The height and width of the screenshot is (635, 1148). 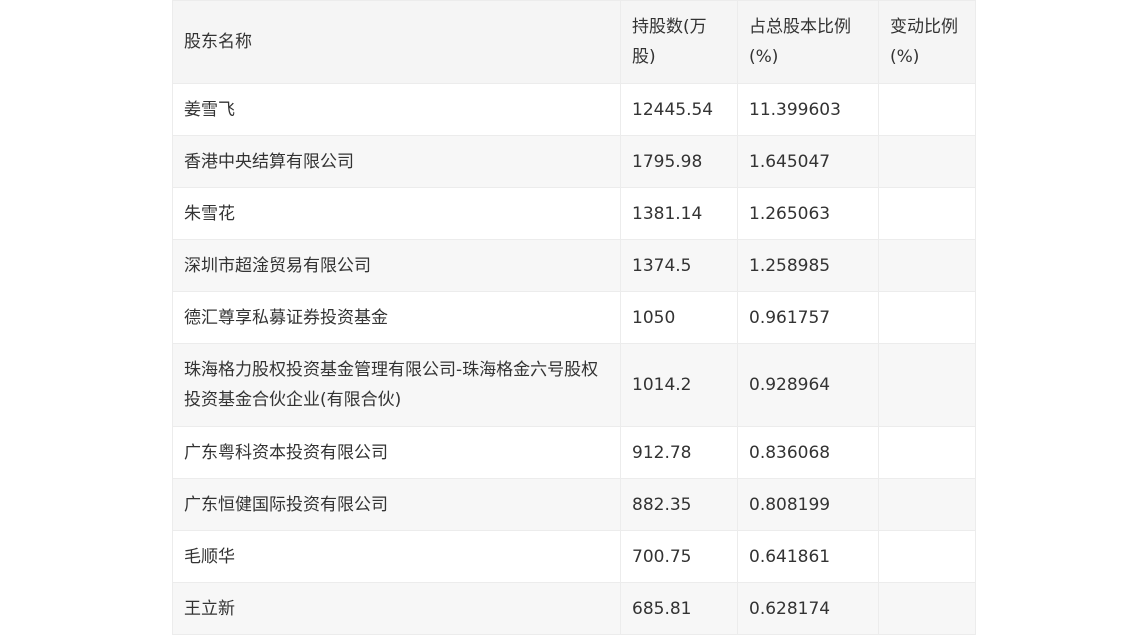 What do you see at coordinates (396, 42) in the screenshot?
I see `header-shareholder-name: 股东名称` at bounding box center [396, 42].